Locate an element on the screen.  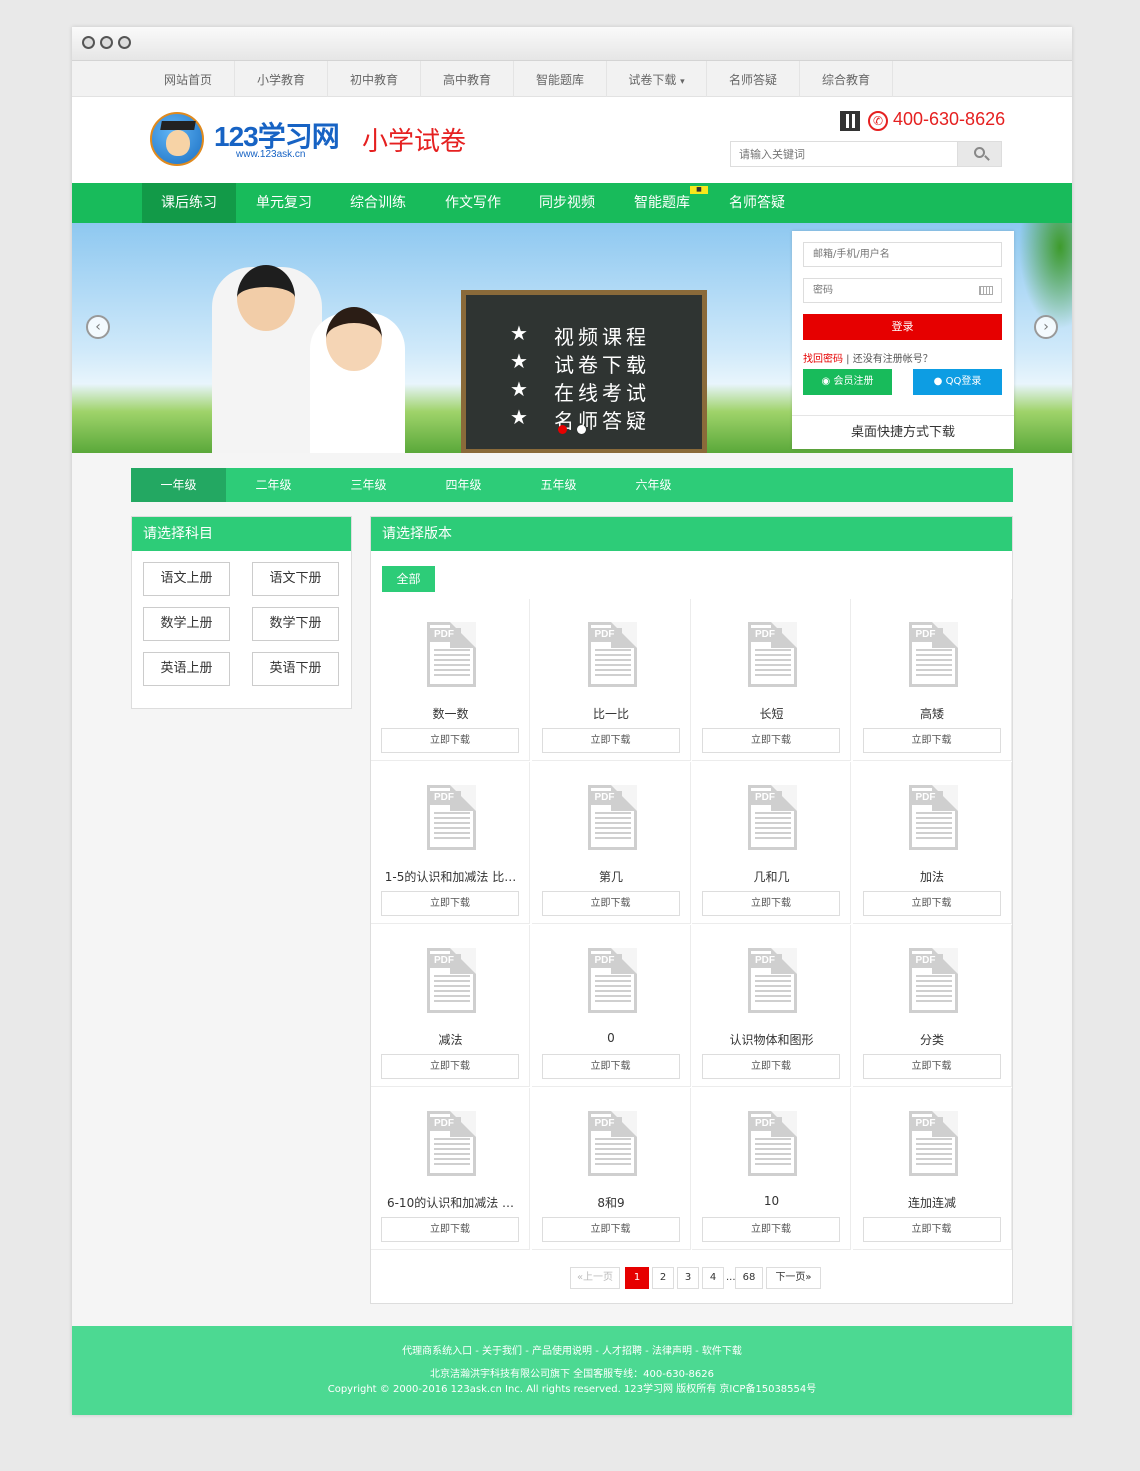
subject-button: 英语下册 is located at coordinates (295, 669).